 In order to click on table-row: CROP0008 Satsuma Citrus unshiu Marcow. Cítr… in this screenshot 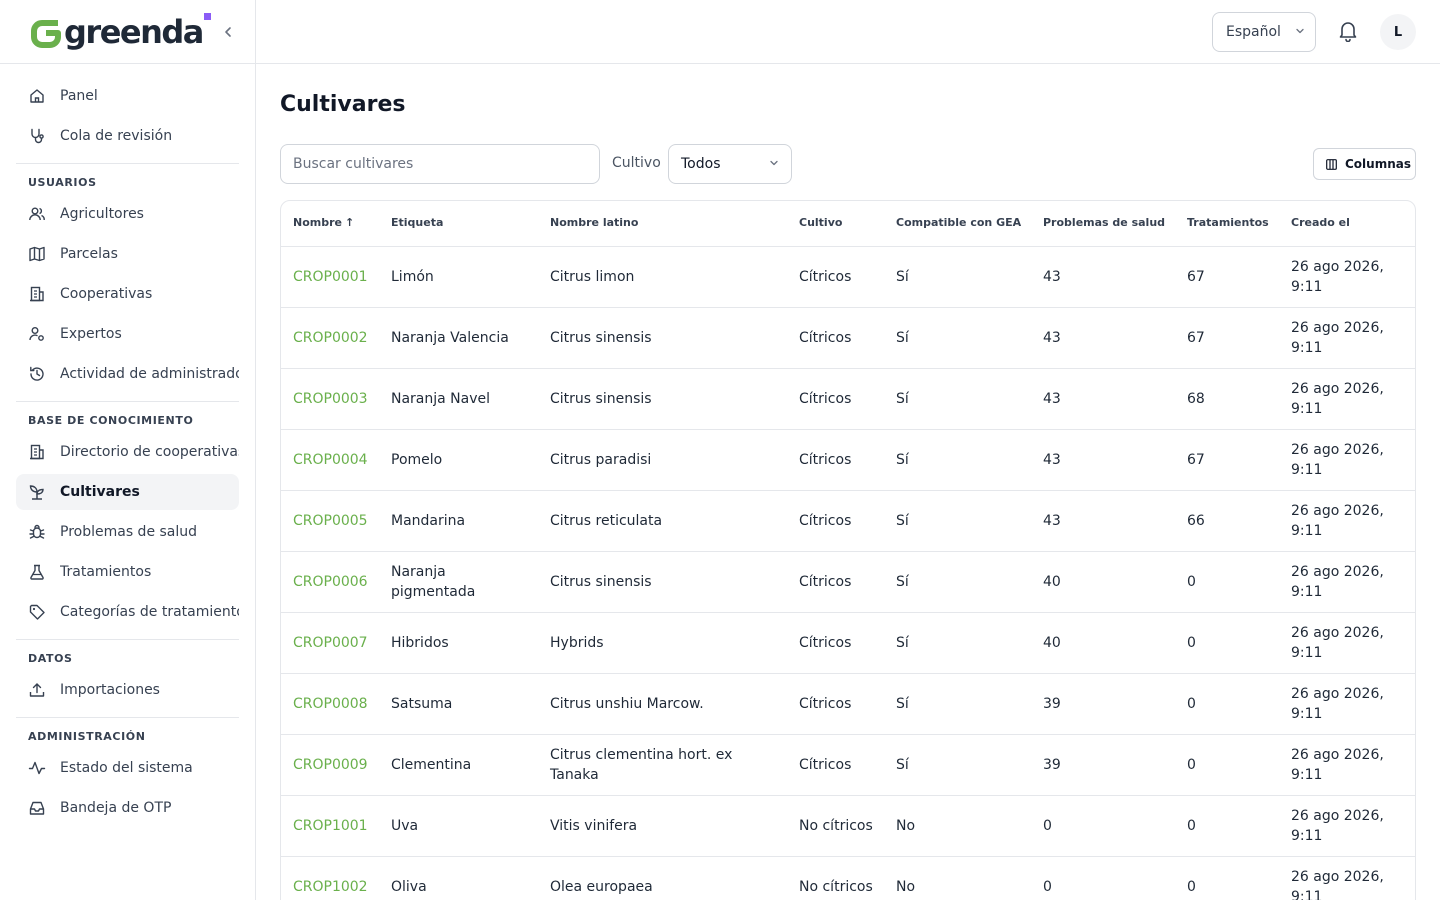, I will do `click(848, 704)`.